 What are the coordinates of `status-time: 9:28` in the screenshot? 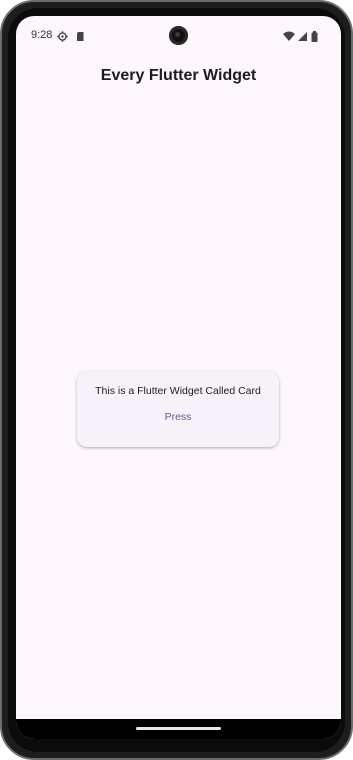 It's located at (42, 35).